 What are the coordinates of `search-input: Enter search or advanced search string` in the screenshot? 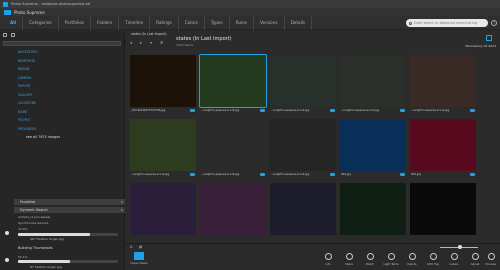 It's located at (447, 23).